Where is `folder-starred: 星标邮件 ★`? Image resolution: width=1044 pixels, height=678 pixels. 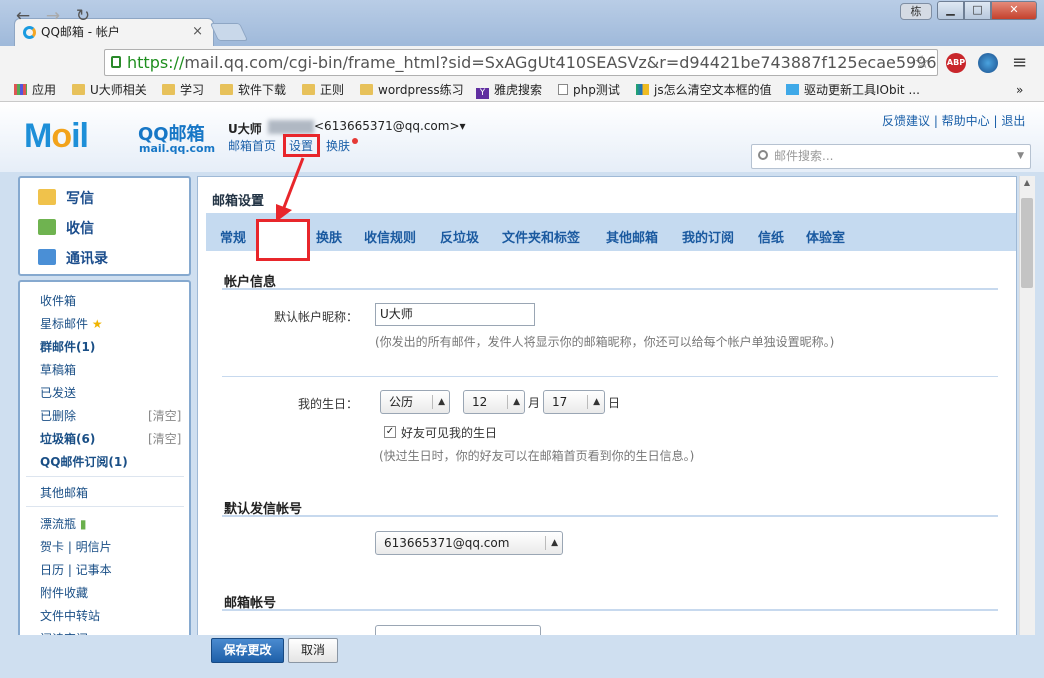
folder-starred: 星标邮件 ★ is located at coordinates (71, 323).